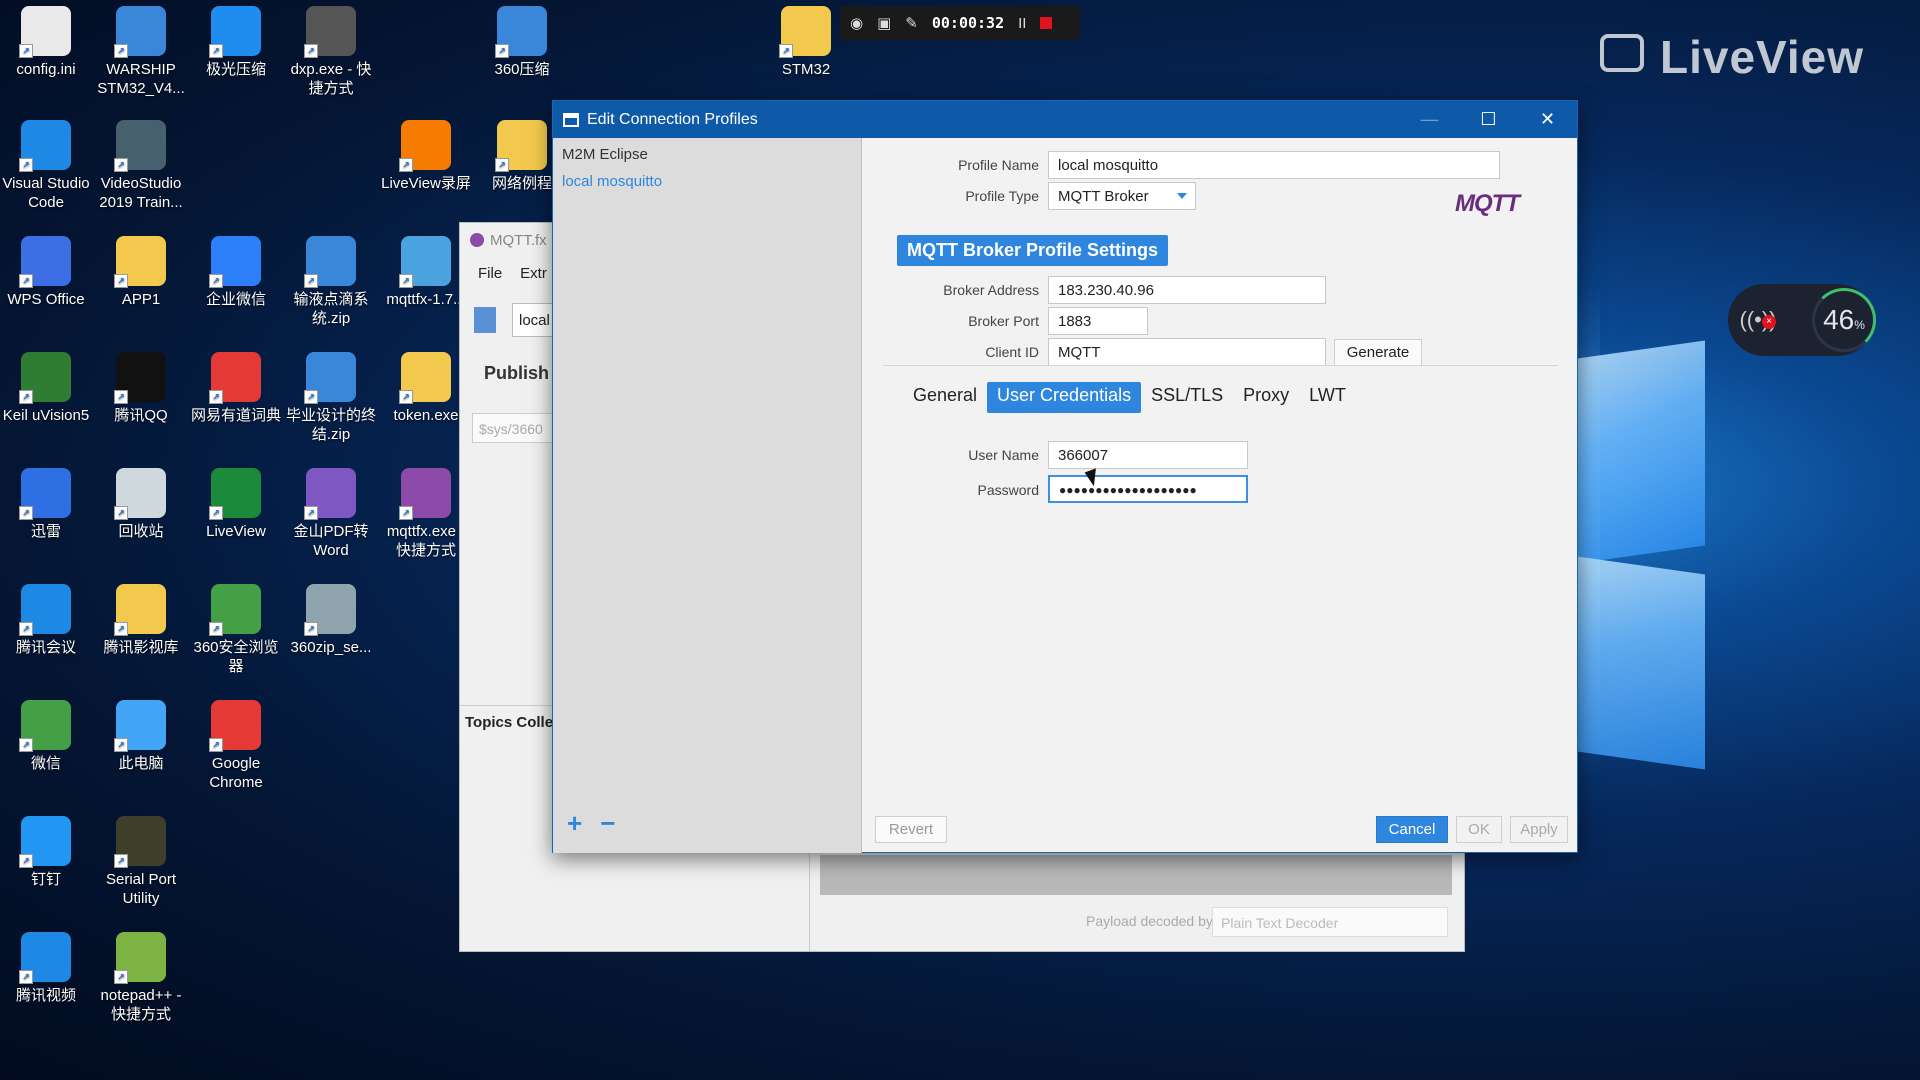 This screenshot has width=1920, height=1080. Describe the element at coordinates (235, 415) in the screenshot. I see `desktop-icon-label: 网易有道词典` at that location.